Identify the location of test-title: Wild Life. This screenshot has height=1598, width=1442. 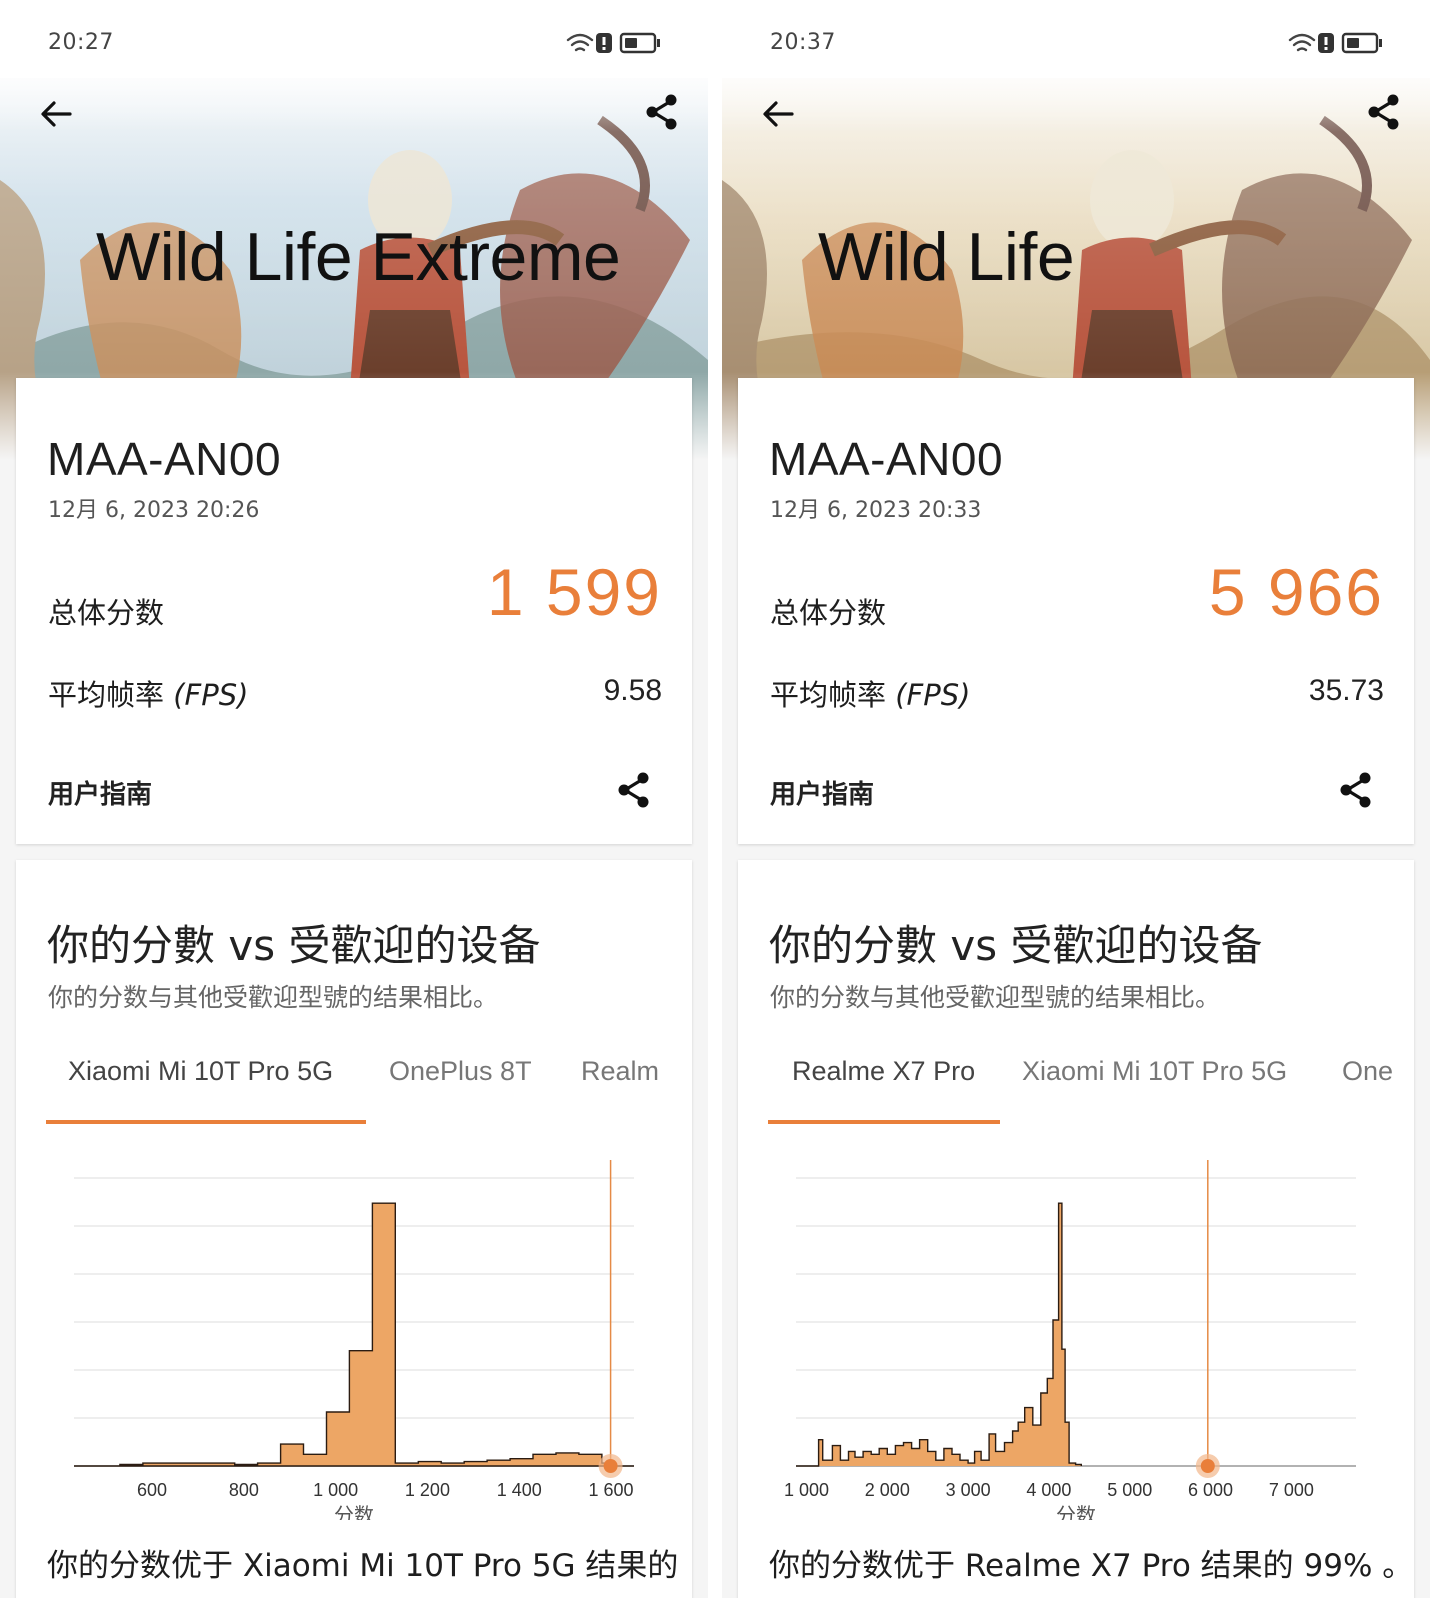
(946, 257).